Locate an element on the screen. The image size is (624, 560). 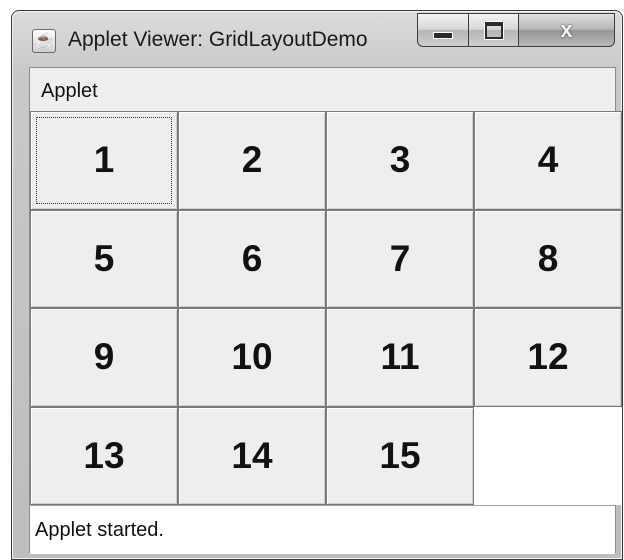
minimize-button is located at coordinates (443, 30).